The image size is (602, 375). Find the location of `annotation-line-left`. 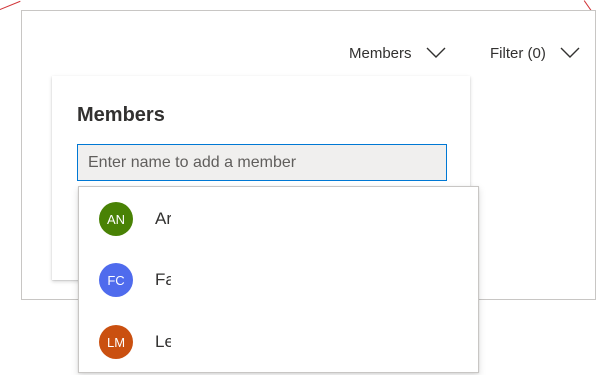

annotation-line-left is located at coordinates (10, 5).